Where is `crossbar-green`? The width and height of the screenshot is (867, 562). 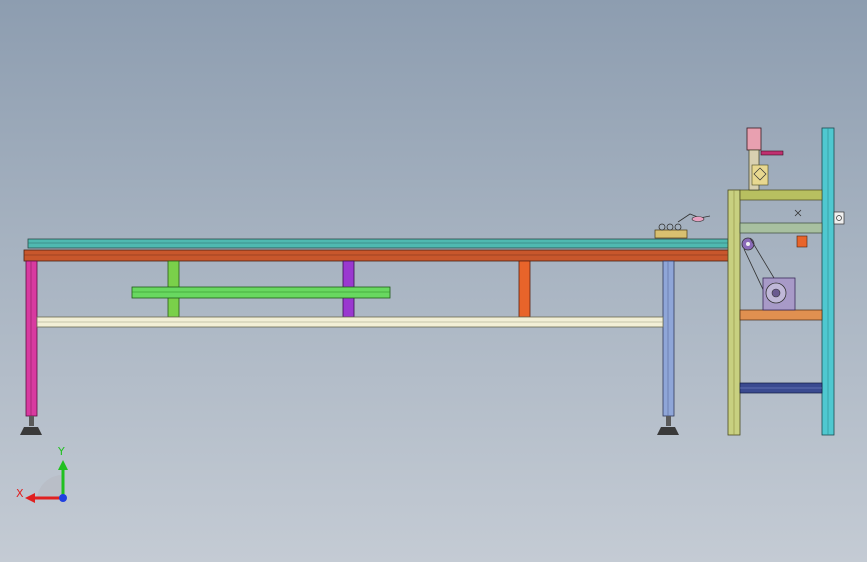
crossbar-green is located at coordinates (261, 292).